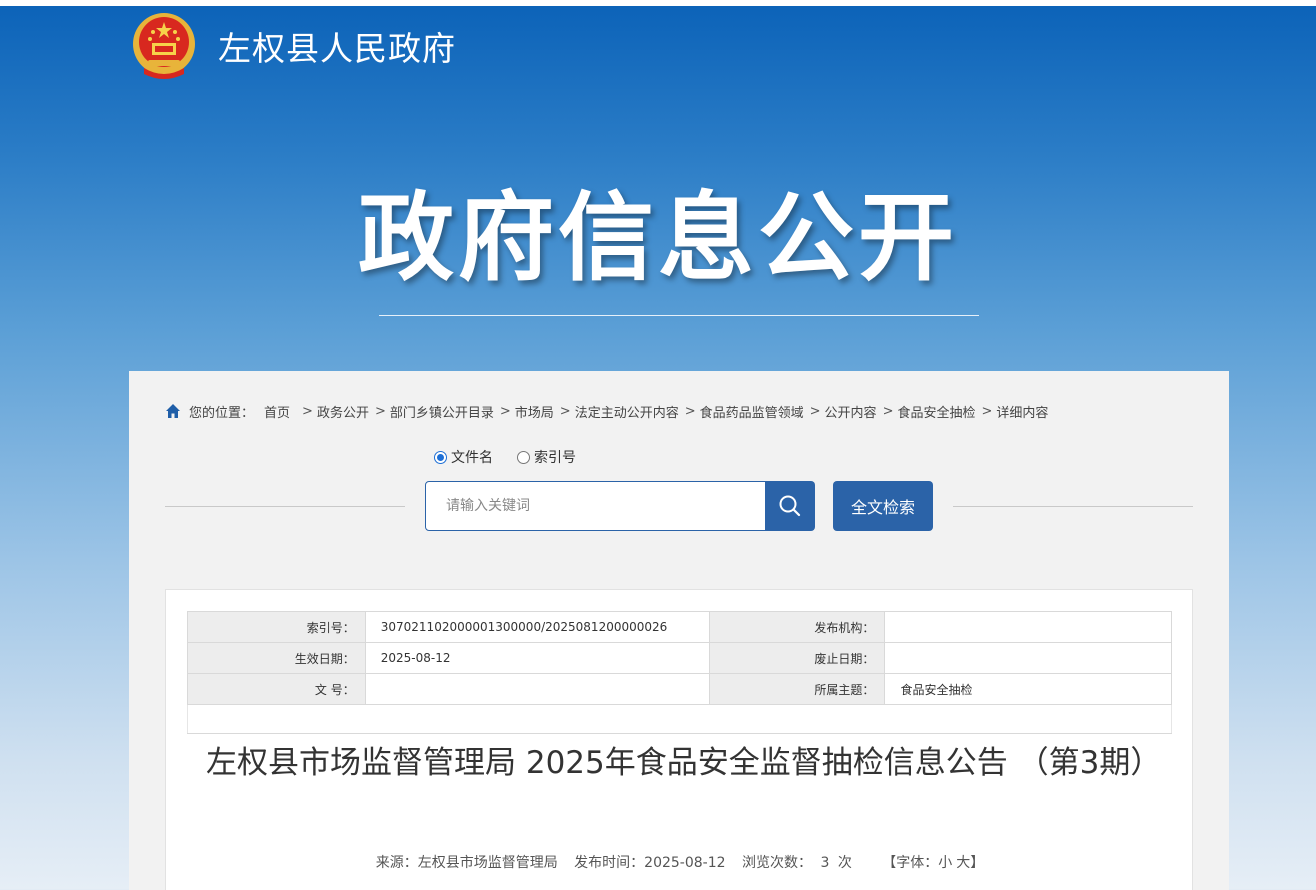 Image resolution: width=1316 pixels, height=890 pixels. I want to click on radio-index-no: 索引号, so click(546, 457).